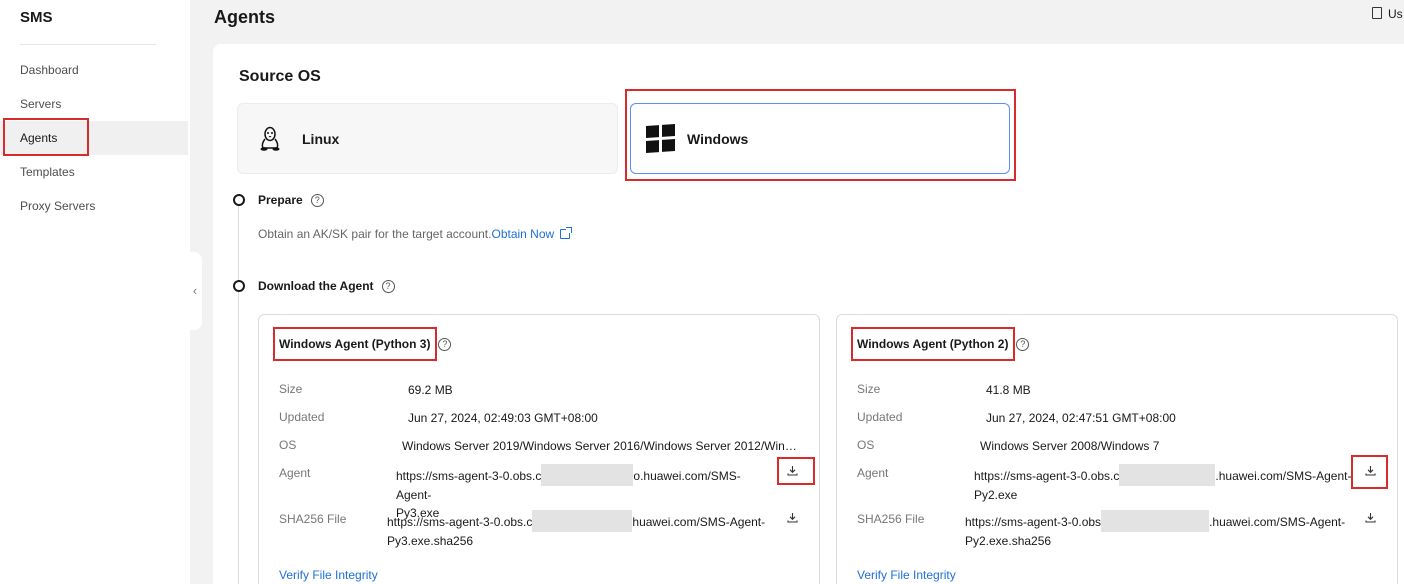 This screenshot has height=584, width=1404. I want to click on agent-card-title: Windows Agent (Python 2)?, so click(943, 344).